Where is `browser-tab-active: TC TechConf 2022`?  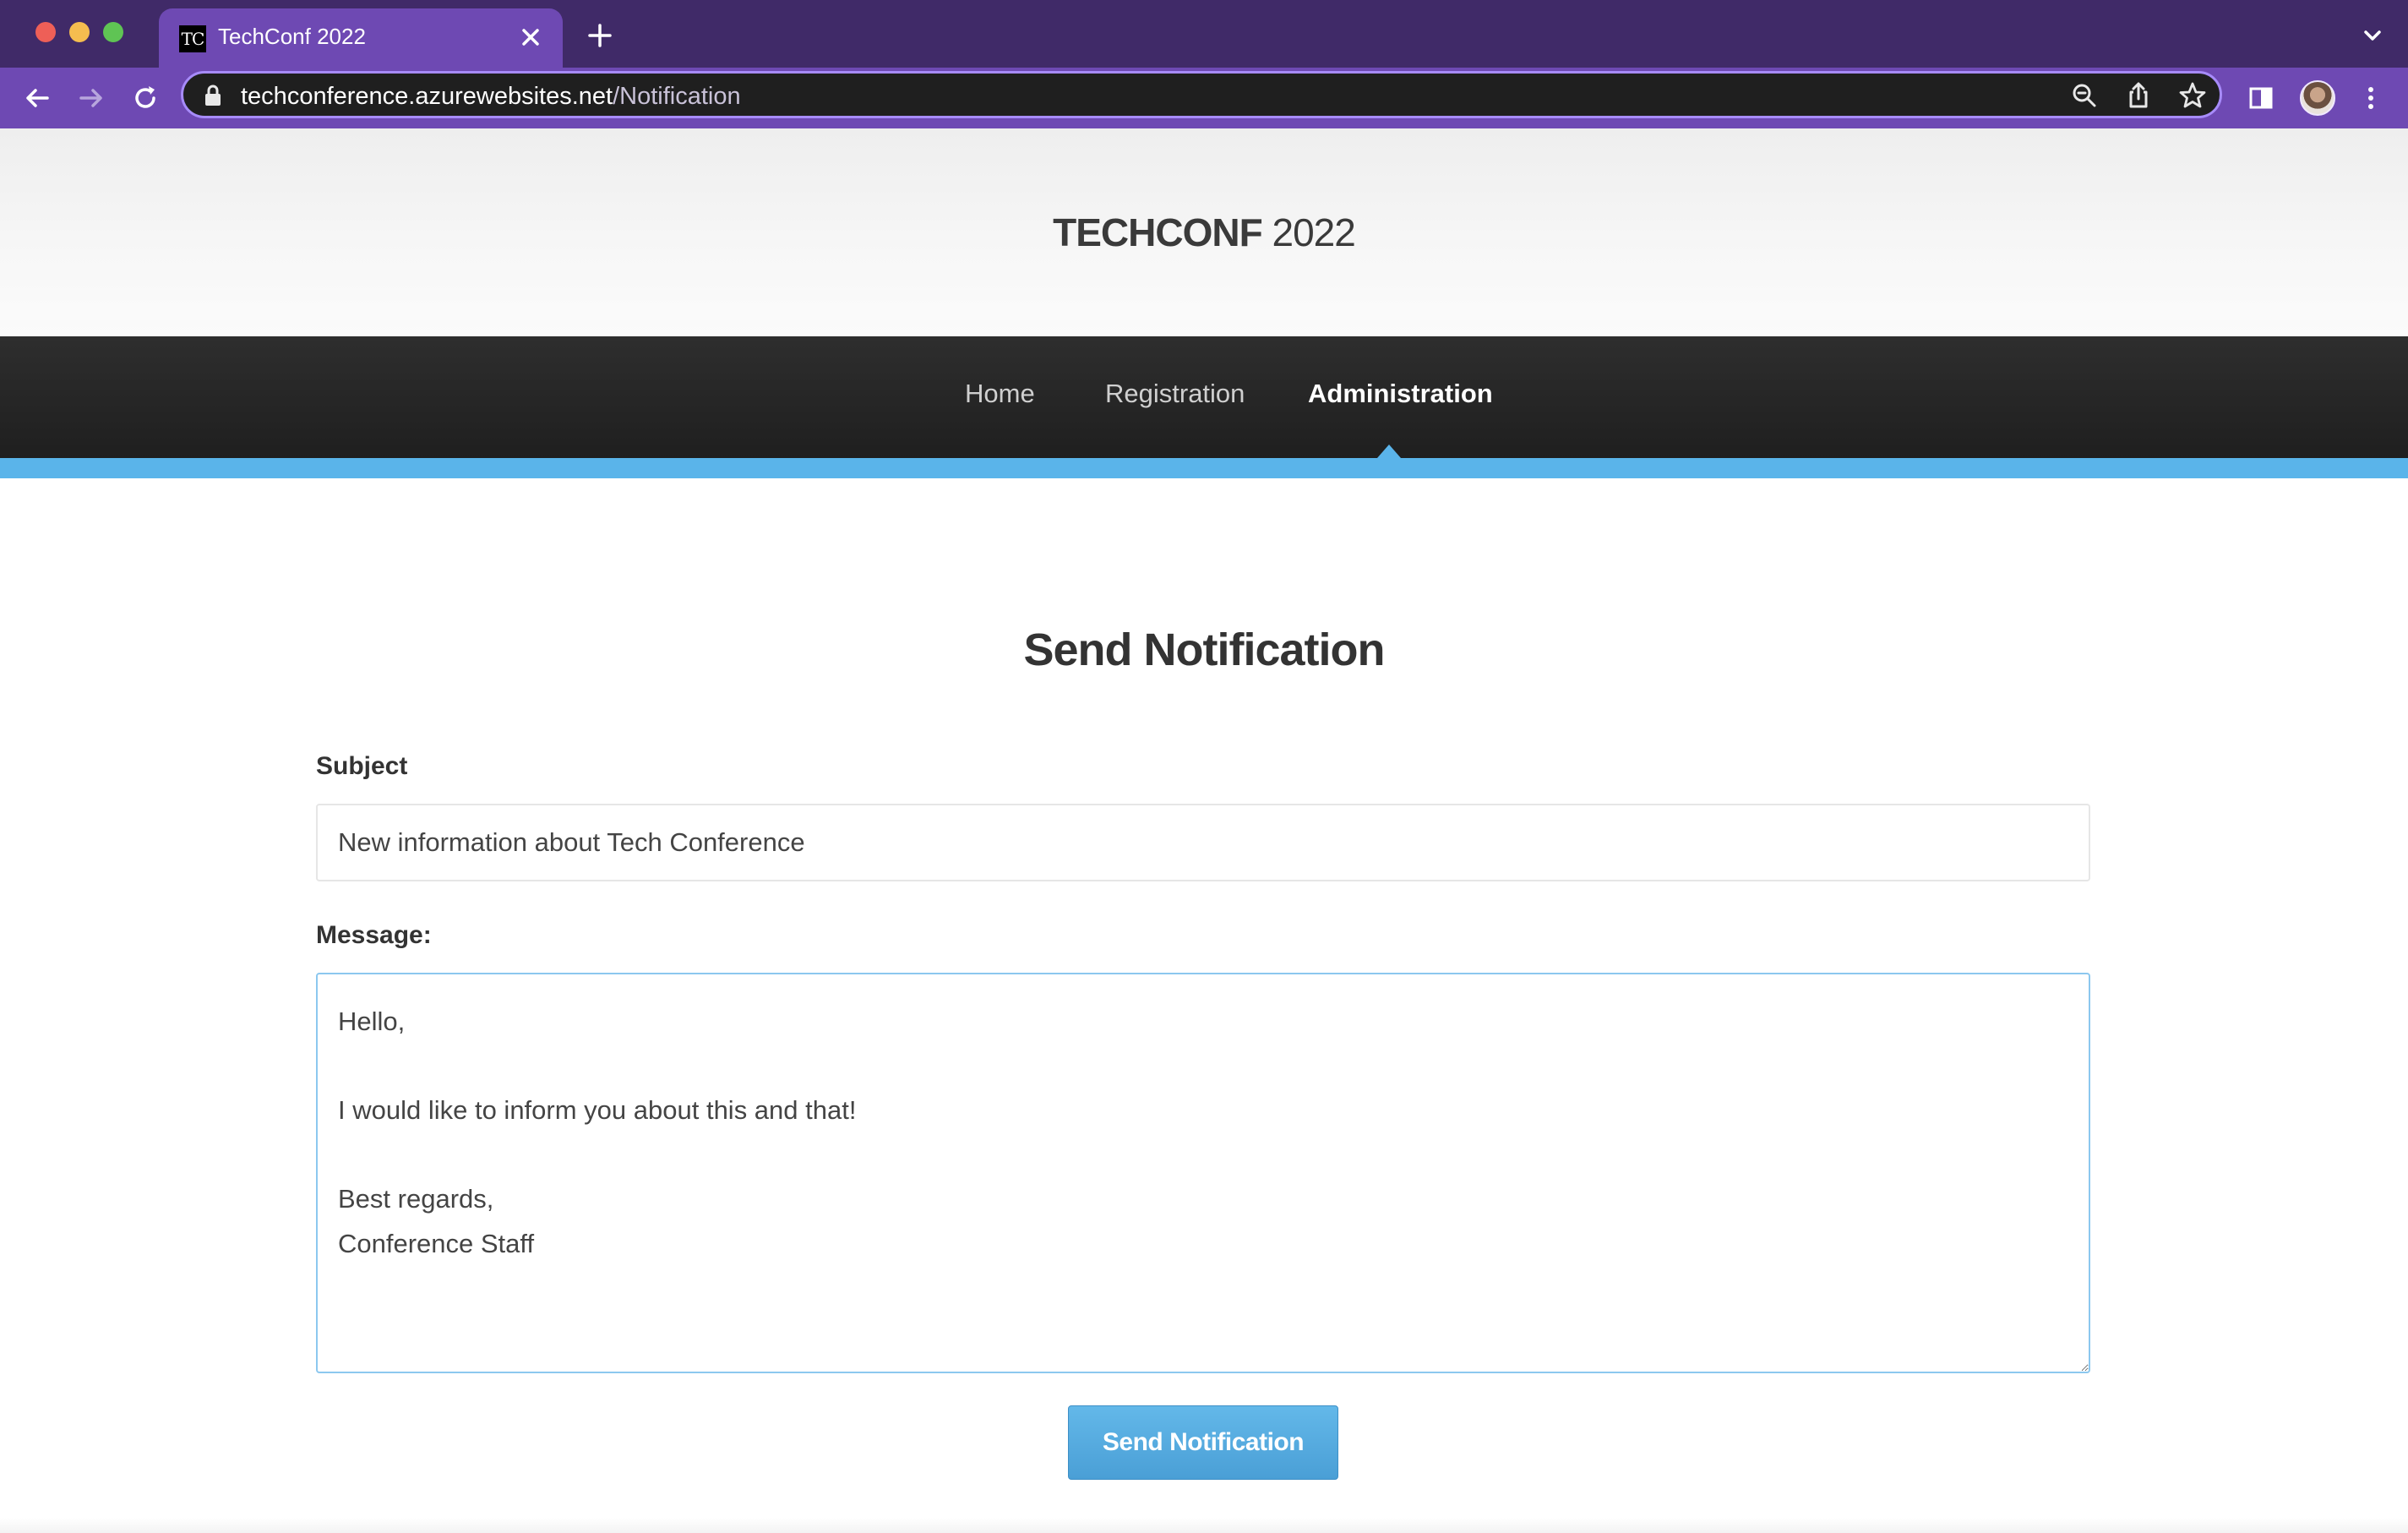
browser-tab-active: TC TechConf 2022 is located at coordinates (361, 38).